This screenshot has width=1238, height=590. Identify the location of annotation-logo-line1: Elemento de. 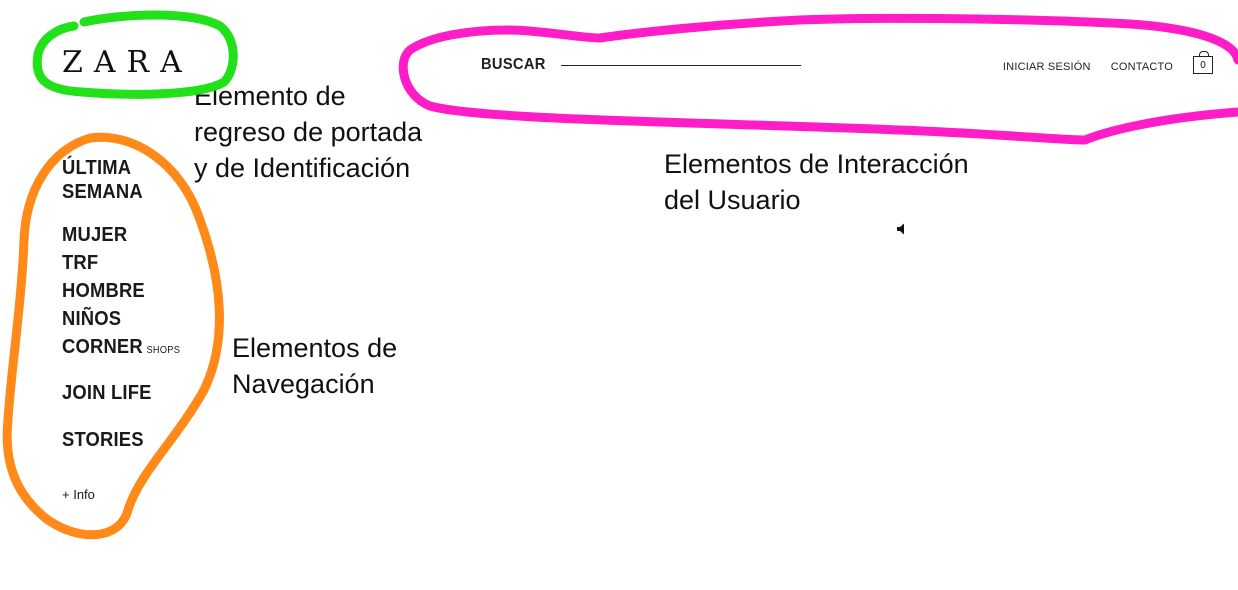
(270, 96).